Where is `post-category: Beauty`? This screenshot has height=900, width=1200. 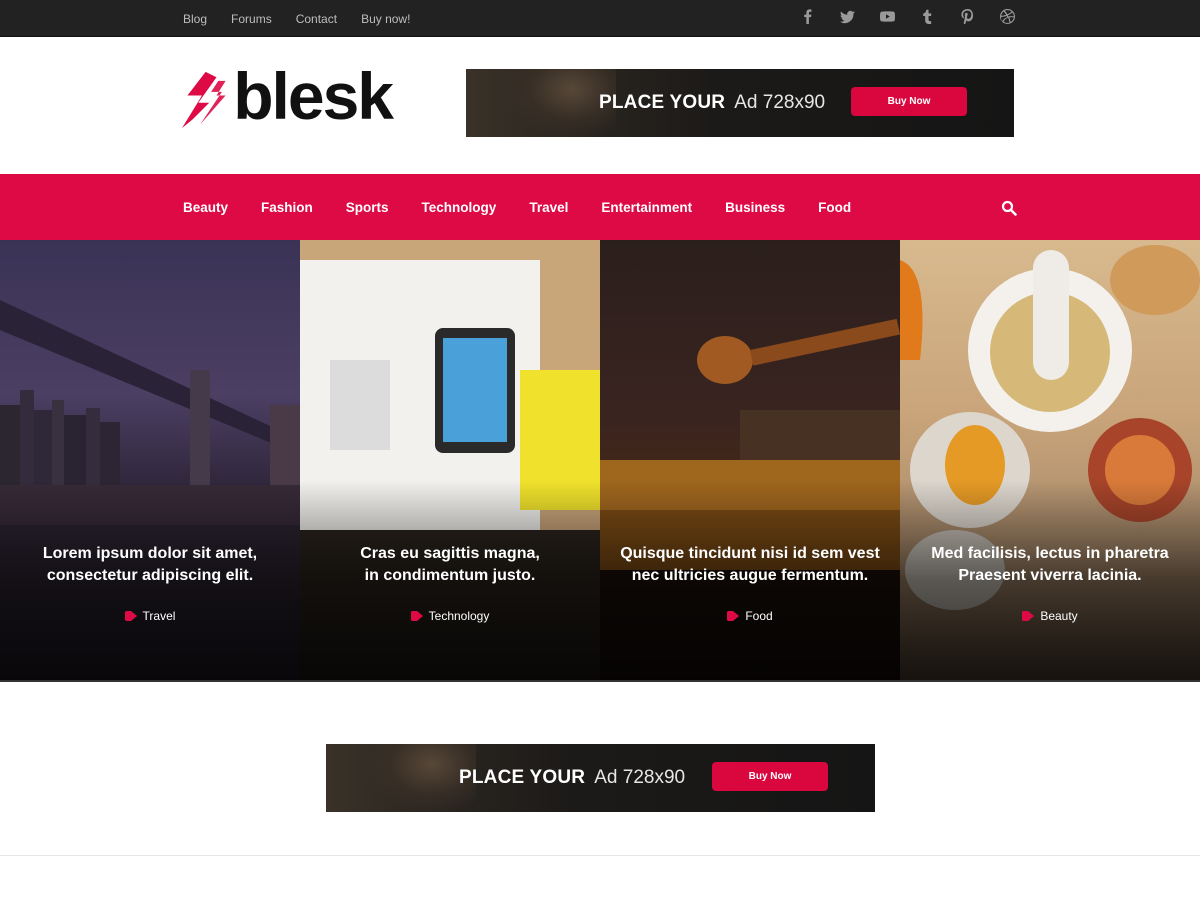
post-category: Beauty is located at coordinates (1050, 616).